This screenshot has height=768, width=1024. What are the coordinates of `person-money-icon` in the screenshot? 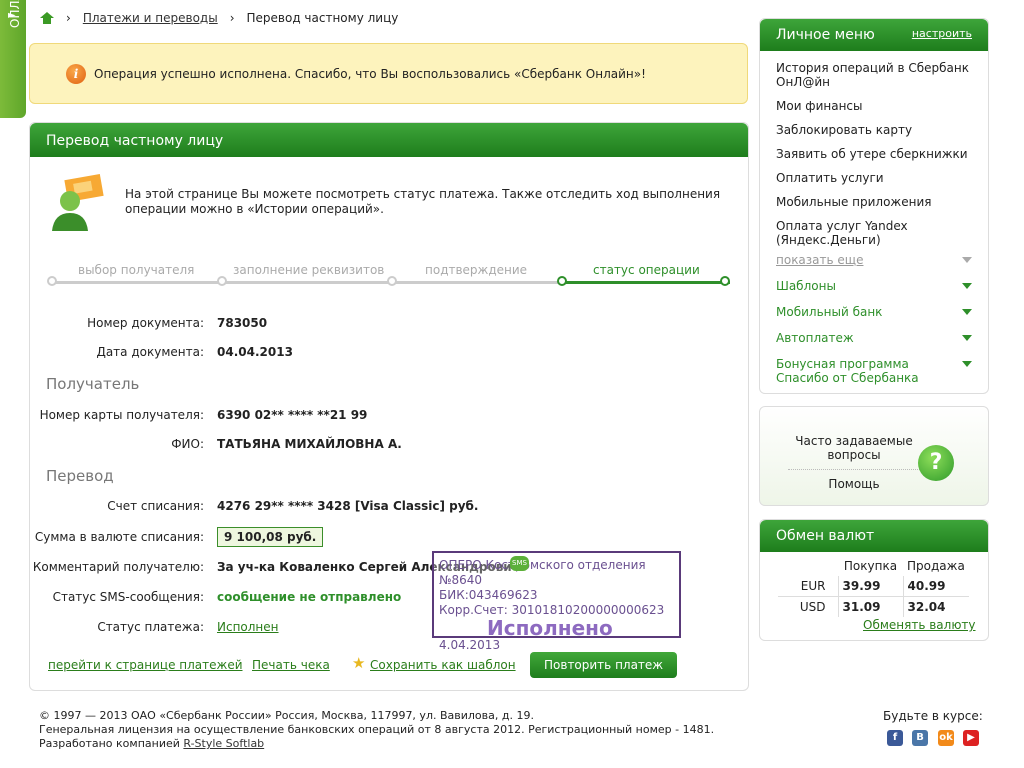 It's located at (78, 202).